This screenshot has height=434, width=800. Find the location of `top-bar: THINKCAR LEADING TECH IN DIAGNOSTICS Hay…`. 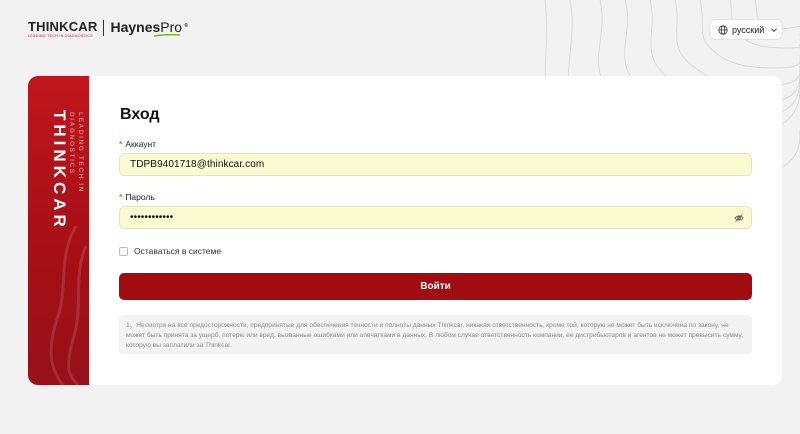

top-bar: THINKCAR LEADING TECH IN DIAGNOSTICS Hay… is located at coordinates (400, 31).